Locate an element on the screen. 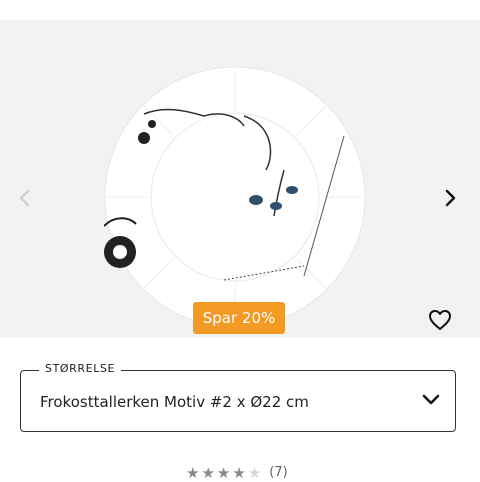 The image size is (480, 482). chevron-down-icon is located at coordinates (431, 399).